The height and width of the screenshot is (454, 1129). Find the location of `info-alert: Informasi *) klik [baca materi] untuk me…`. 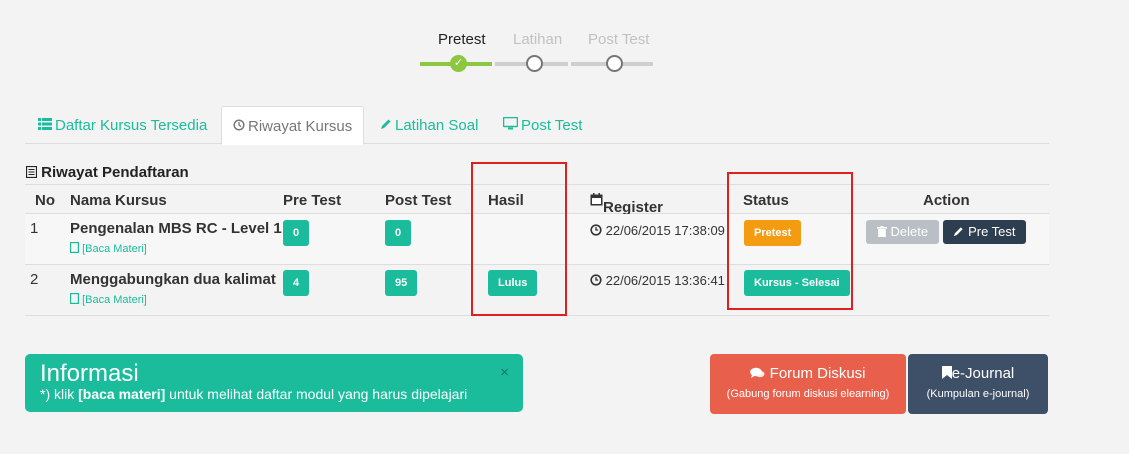

info-alert: Informasi *) klik [baca materi] untuk me… is located at coordinates (274, 383).